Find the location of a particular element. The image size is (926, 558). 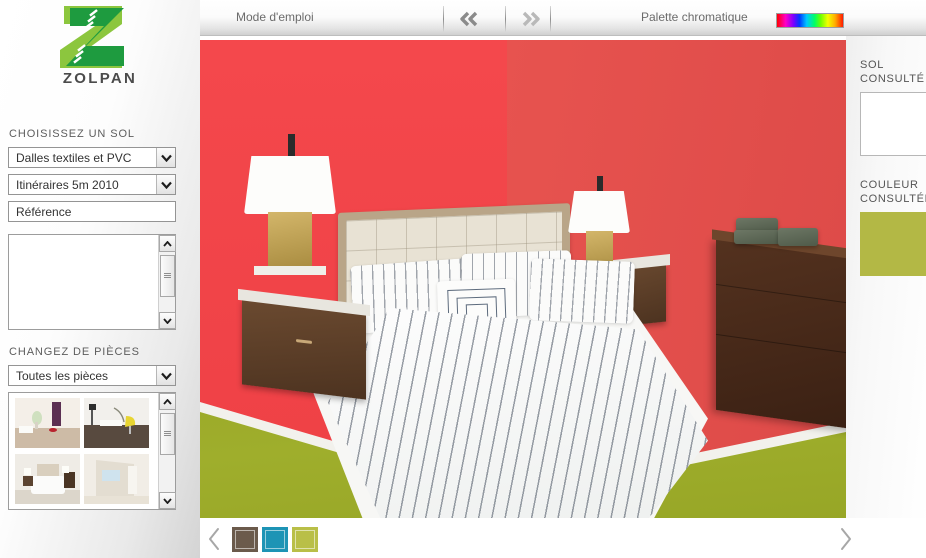

rainbow-gradient-swatch-icon is located at coordinates (810, 20).